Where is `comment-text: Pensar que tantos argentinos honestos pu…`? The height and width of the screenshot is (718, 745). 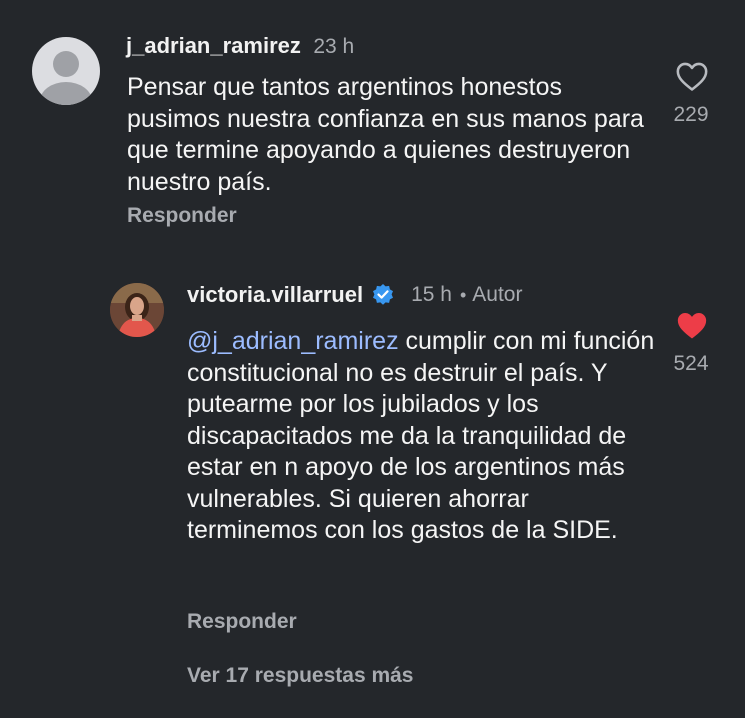 comment-text: Pensar que tantos argentinos honestos pu… is located at coordinates (385, 134).